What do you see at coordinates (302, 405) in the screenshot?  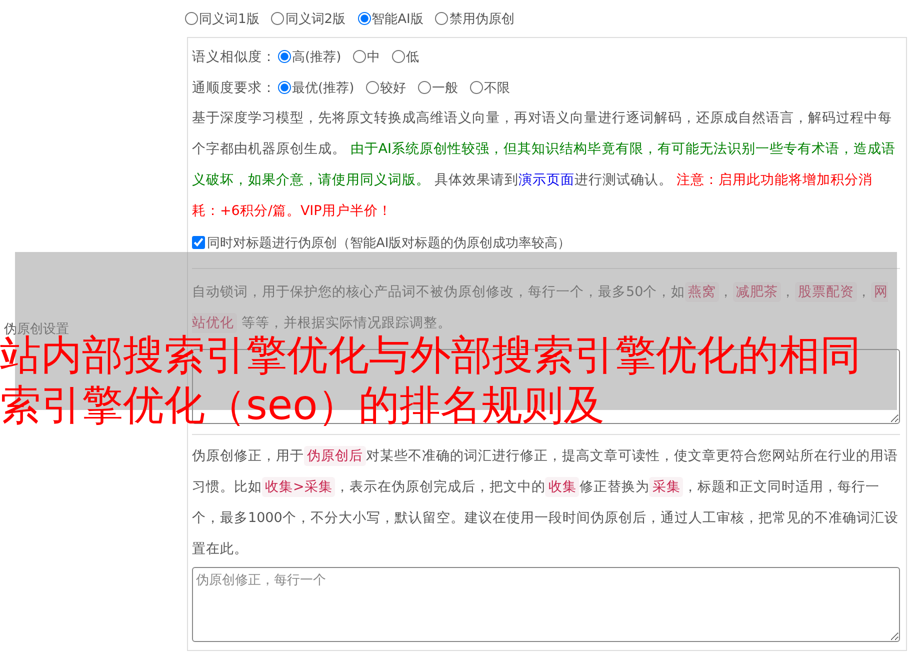 I see `overlay-caption: 索引擎优化（seo）的排名规则及` at bounding box center [302, 405].